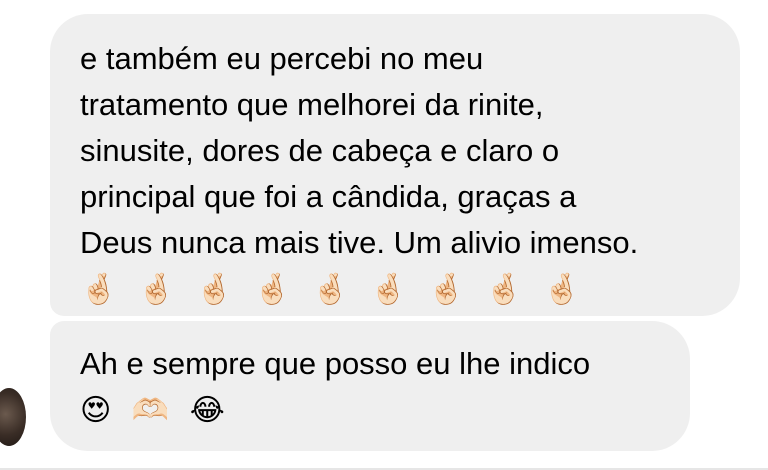 Image resolution: width=768 pixels, height=470 pixels. Describe the element at coordinates (96, 410) in the screenshot. I see `heart-eyes-icon: 😍` at that location.